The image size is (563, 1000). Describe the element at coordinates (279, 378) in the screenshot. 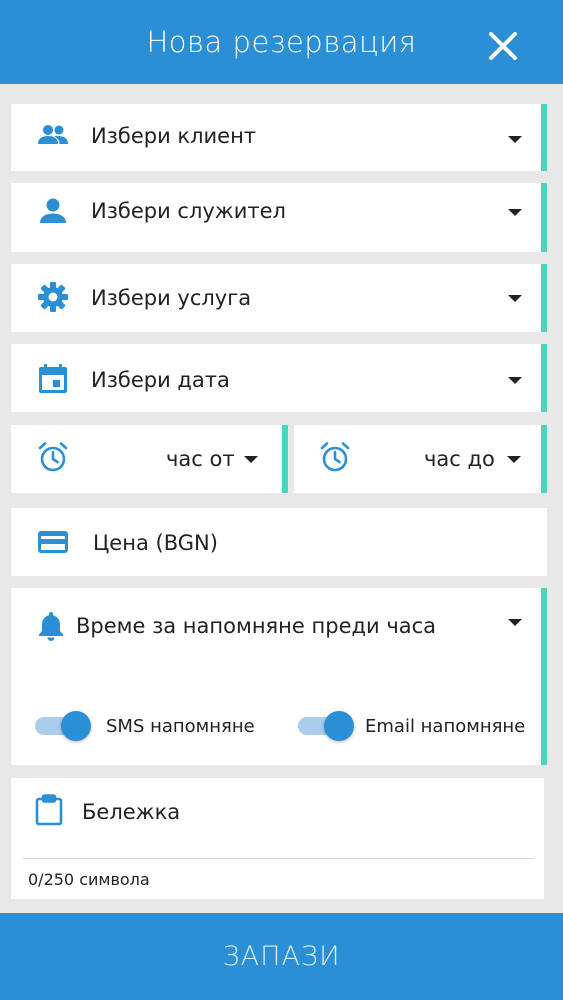

I see `date-select: Избери дата` at that location.